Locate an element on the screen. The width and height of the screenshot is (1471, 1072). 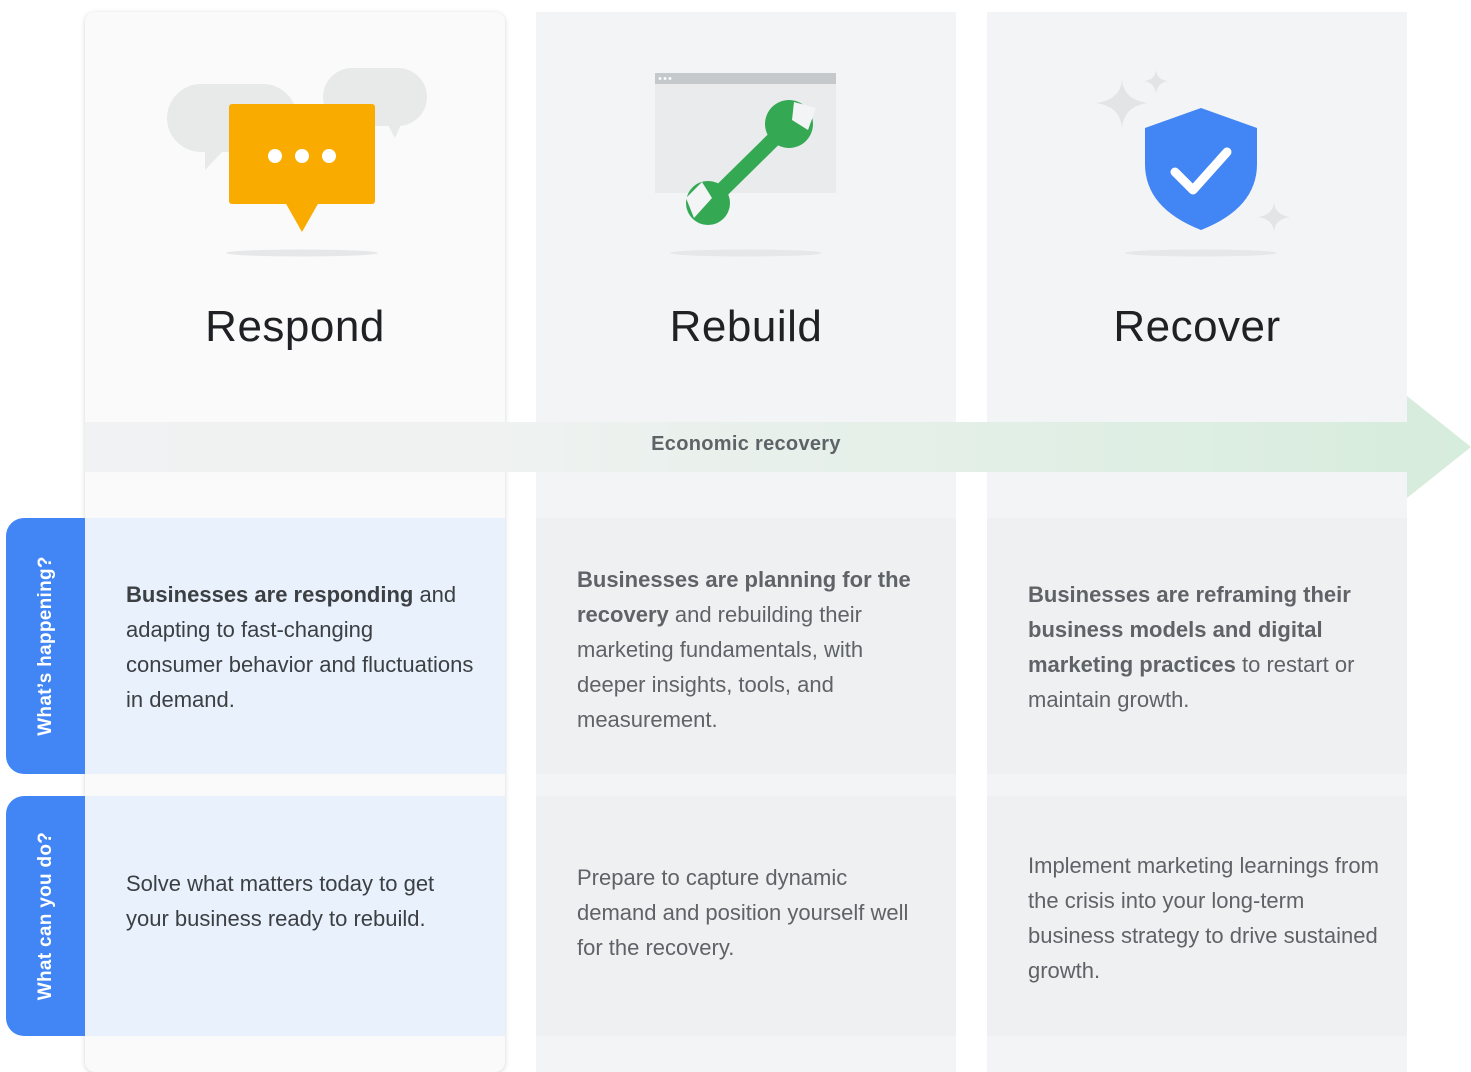
row-label-what-can-you-do: What can you do? is located at coordinates (46, 916).